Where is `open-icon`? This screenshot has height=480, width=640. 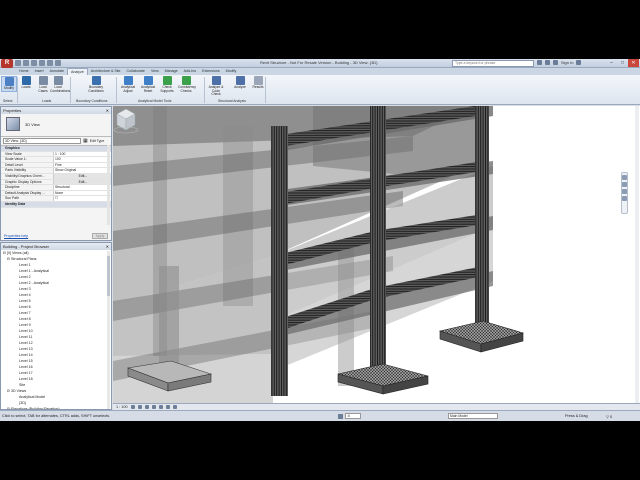
open-icon is located at coordinates (18, 63).